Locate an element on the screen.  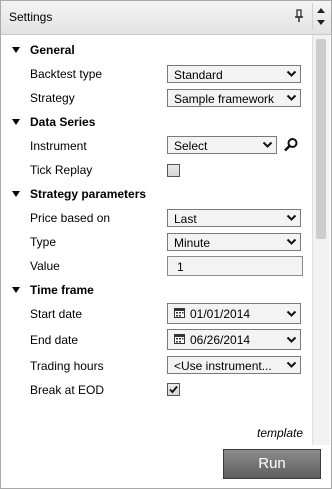
check-icon is located at coordinates (173, 389).